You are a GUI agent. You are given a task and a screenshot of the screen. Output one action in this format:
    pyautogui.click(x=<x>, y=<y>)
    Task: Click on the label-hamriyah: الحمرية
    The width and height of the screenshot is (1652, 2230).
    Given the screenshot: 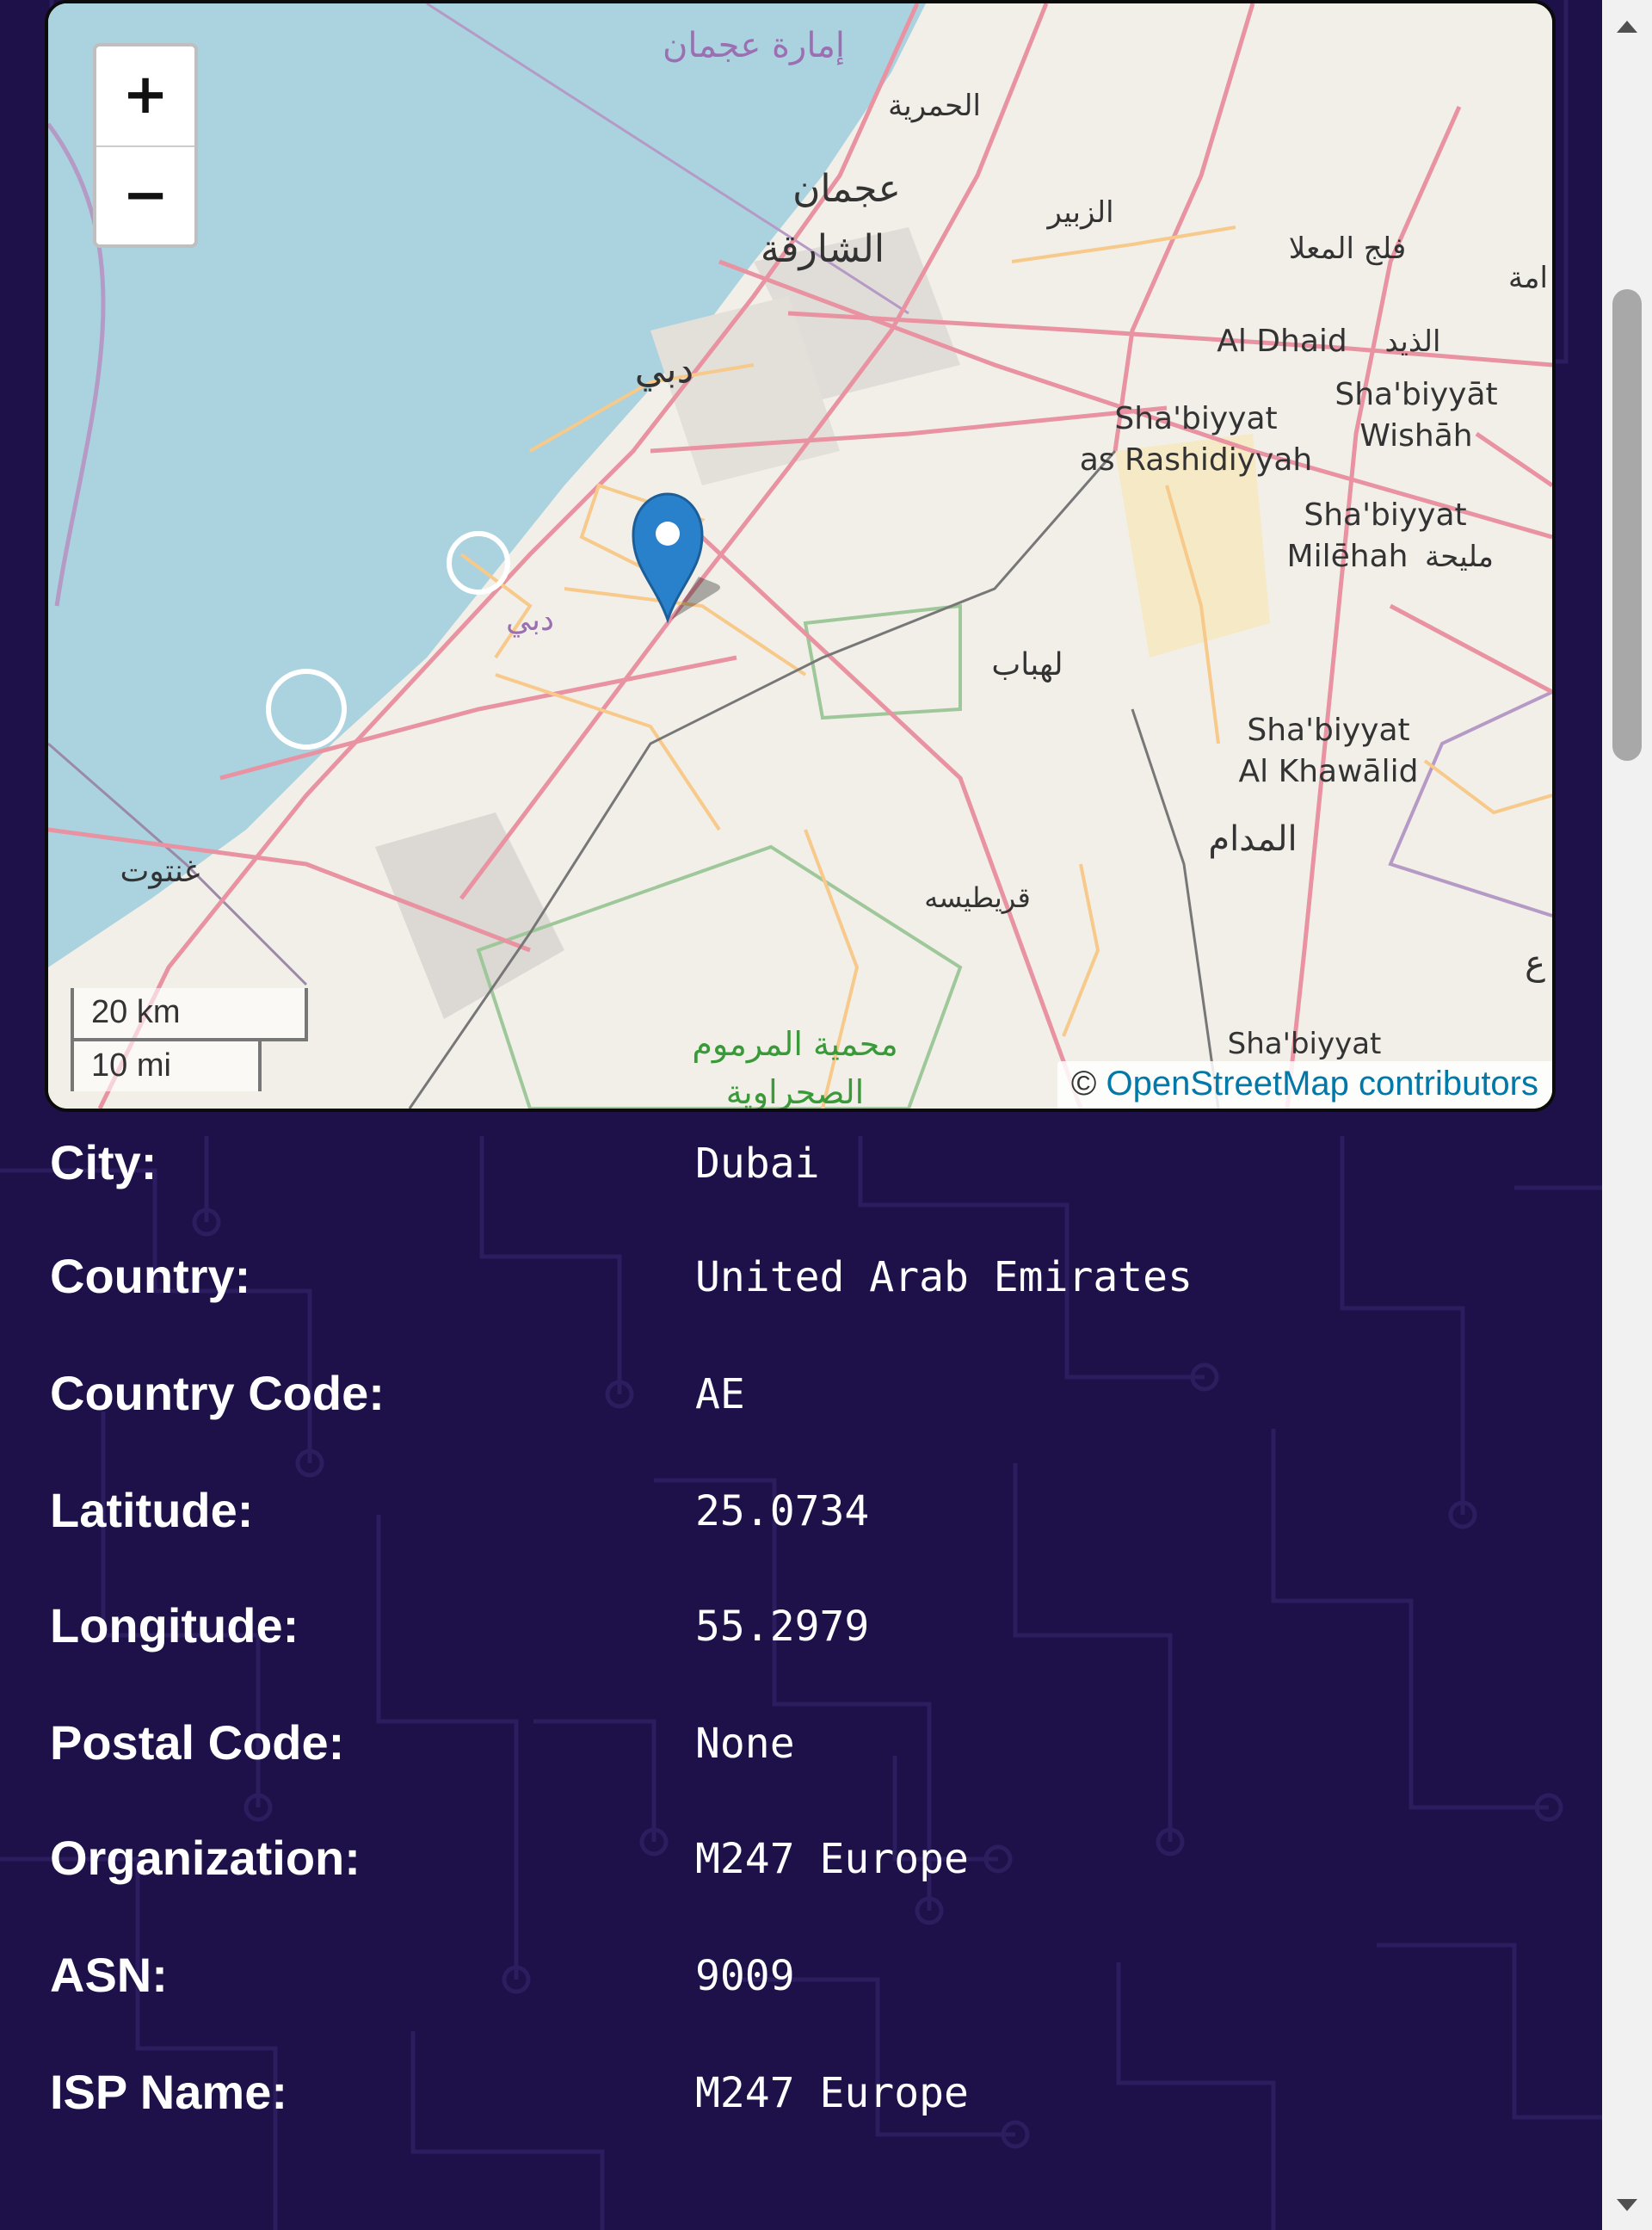 What is the action you would take?
    pyautogui.click(x=935, y=106)
    